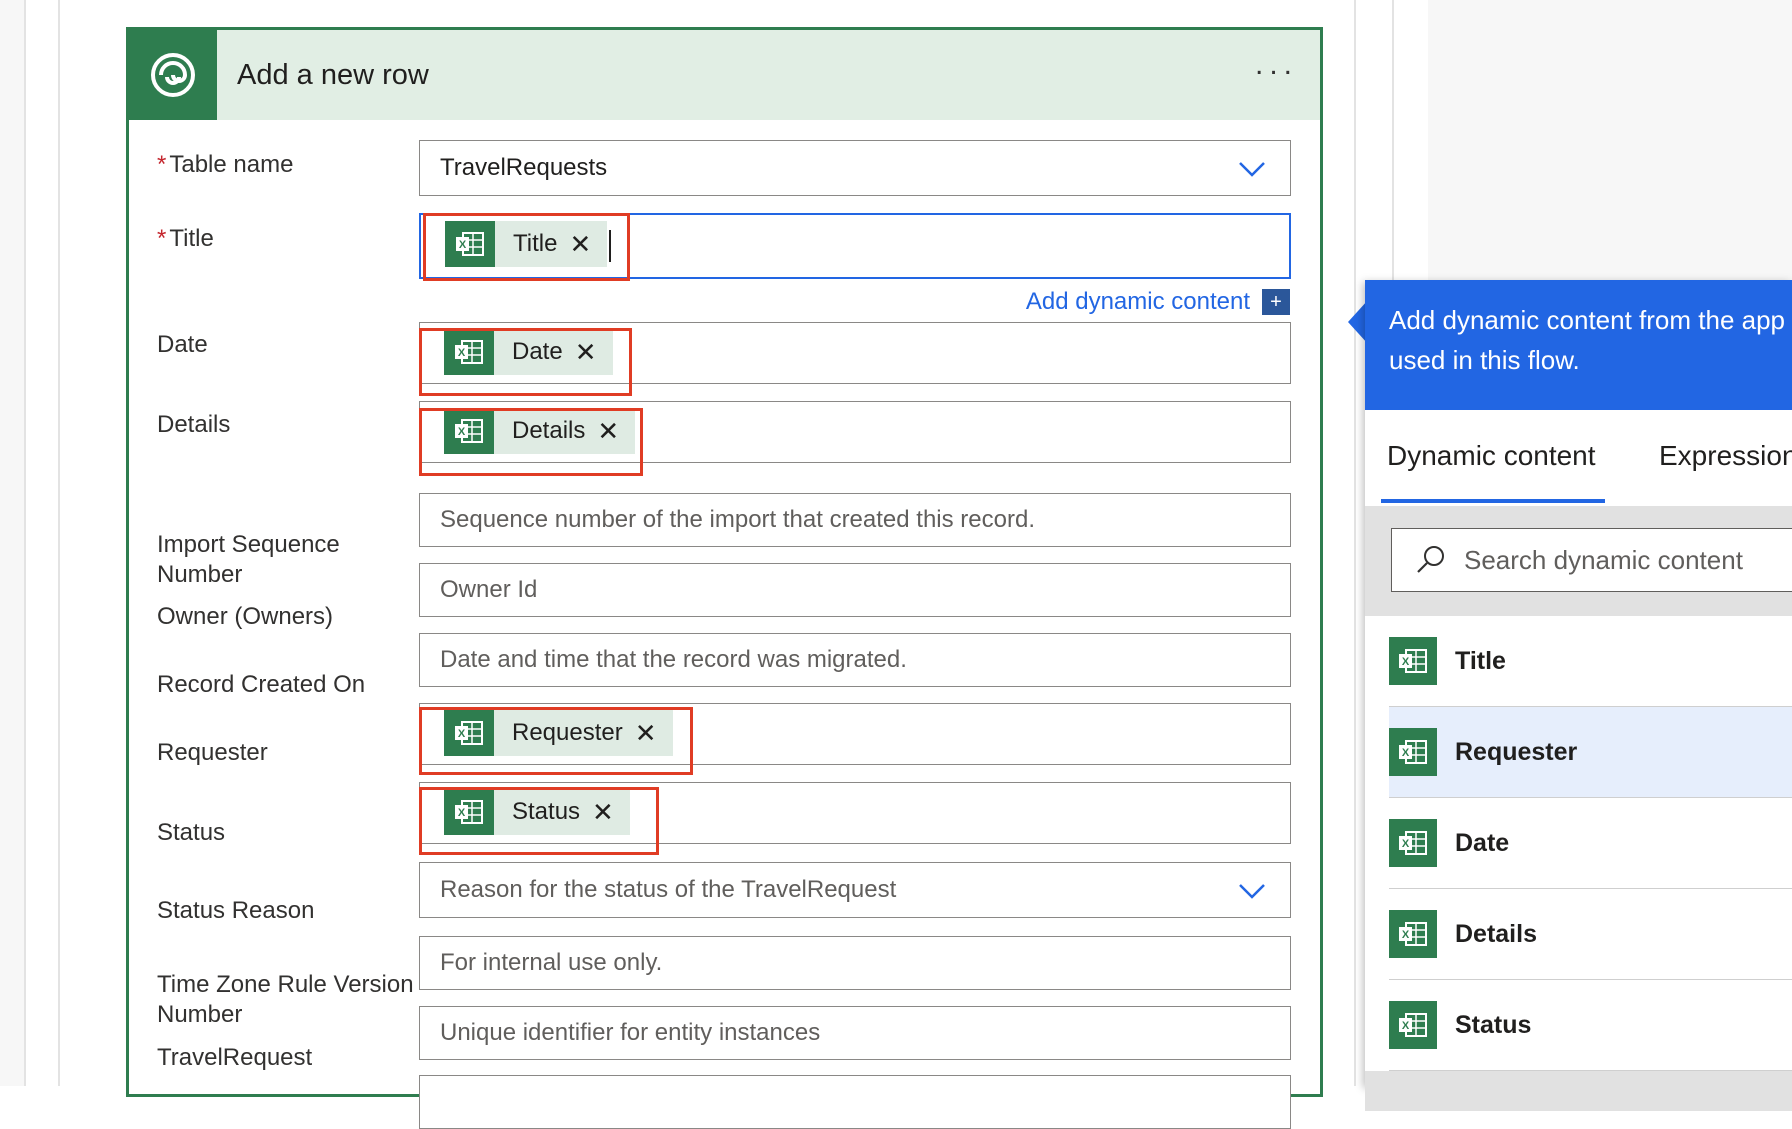 This screenshot has width=1792, height=1129. I want to click on dynamic-content-list: X Title X Requester X Date X Details X Status, so click(1578, 843).